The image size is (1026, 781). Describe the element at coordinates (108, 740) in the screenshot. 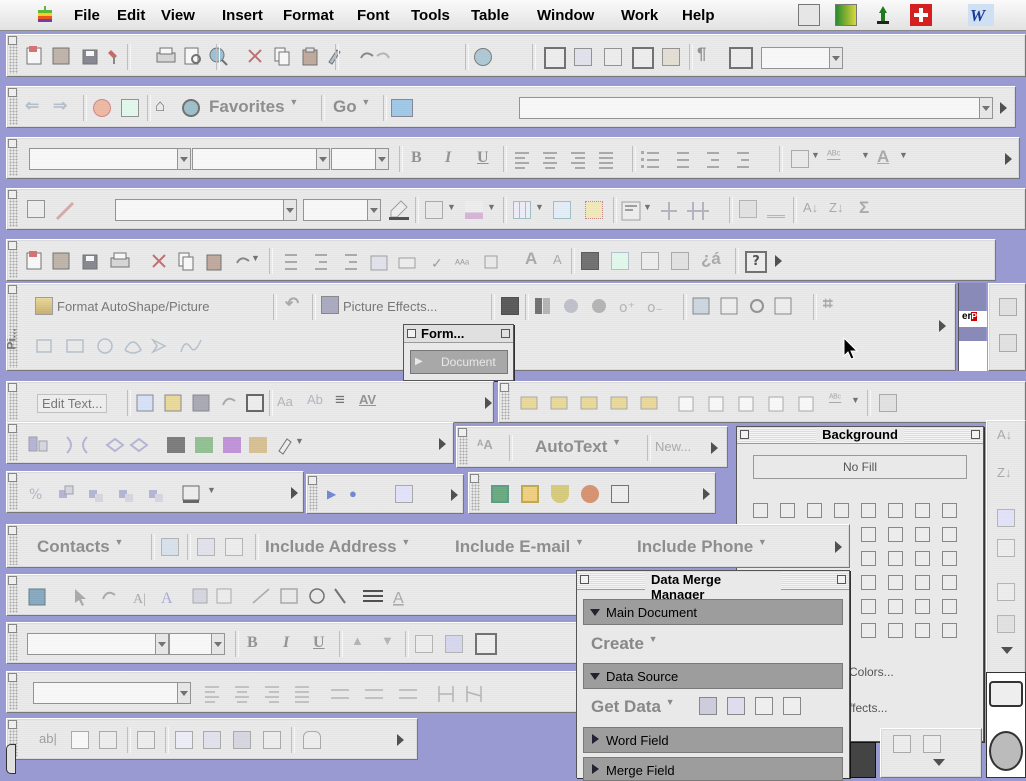

I see `drop-down-form-field-icon` at that location.